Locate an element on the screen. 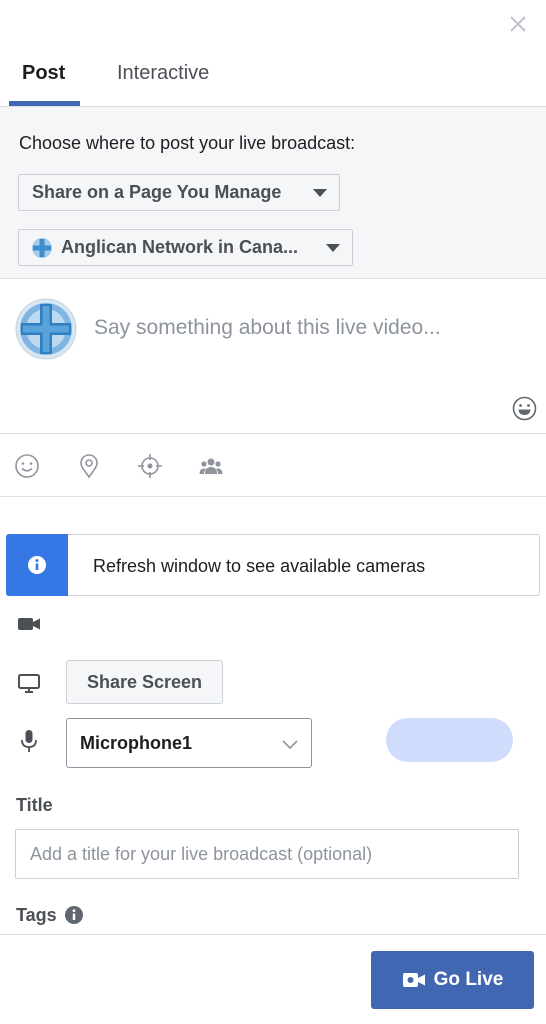 Image resolution: width=546 pixels, height=1024 pixels. notice-text: Refresh window to see available cameras is located at coordinates (259, 566).